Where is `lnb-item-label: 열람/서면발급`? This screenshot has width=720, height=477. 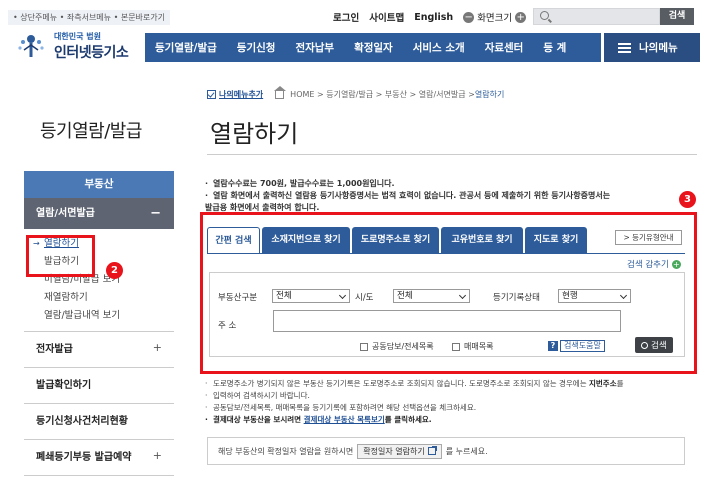
lnb-item-label: 열람/서면발급 is located at coordinates (65, 213).